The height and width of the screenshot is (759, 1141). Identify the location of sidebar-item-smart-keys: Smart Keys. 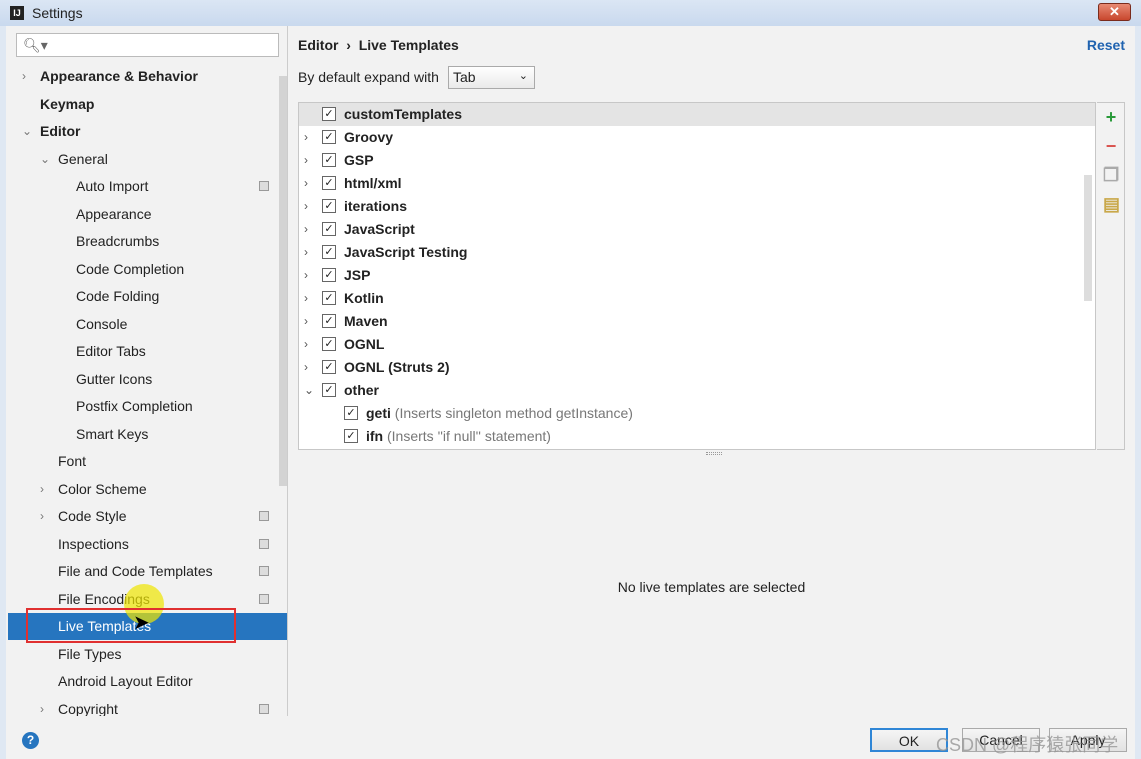
(147, 434).